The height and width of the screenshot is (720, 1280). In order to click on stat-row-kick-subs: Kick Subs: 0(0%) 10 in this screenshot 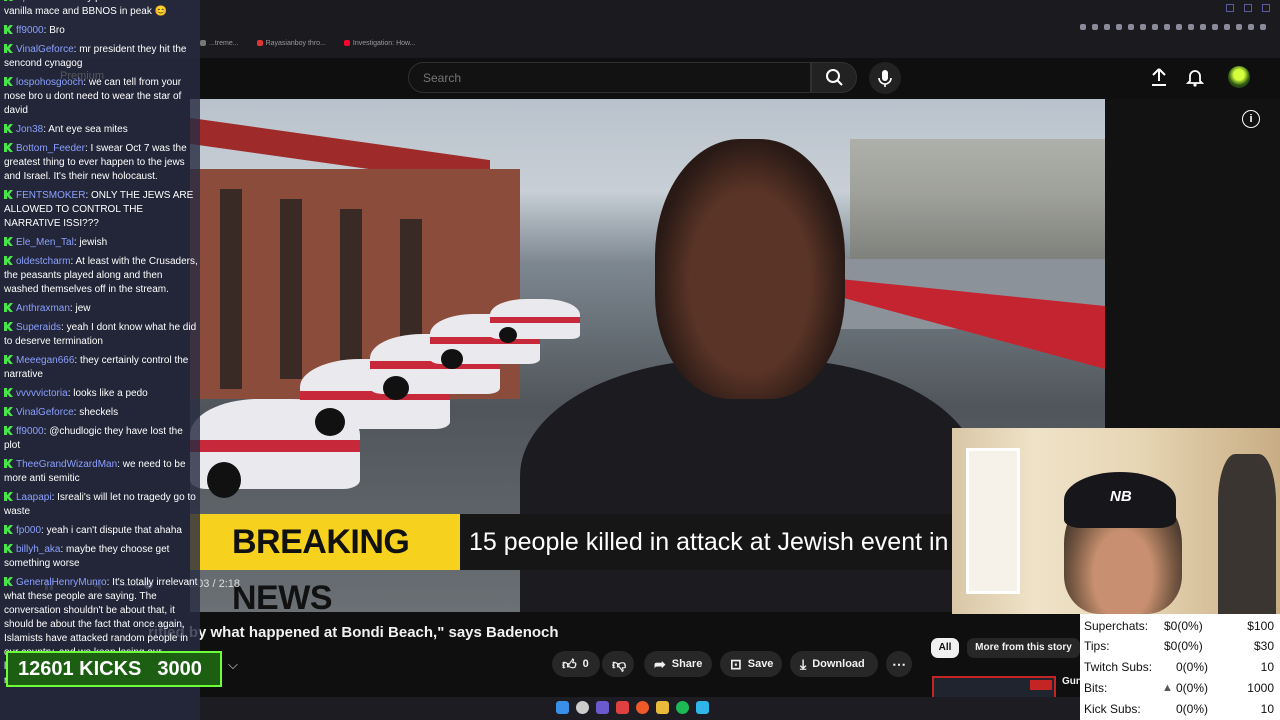, I will do `click(1181, 709)`.